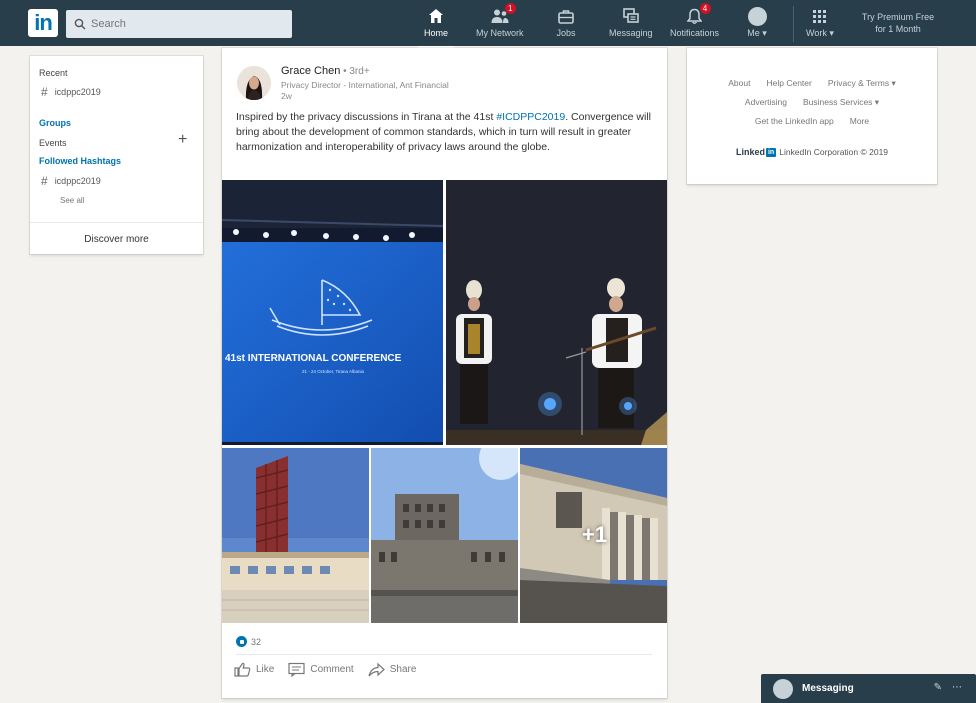 Image resolution: width=976 pixels, height=703 pixels. I want to click on followed-hashtag: # icdppc2019, so click(71, 181).